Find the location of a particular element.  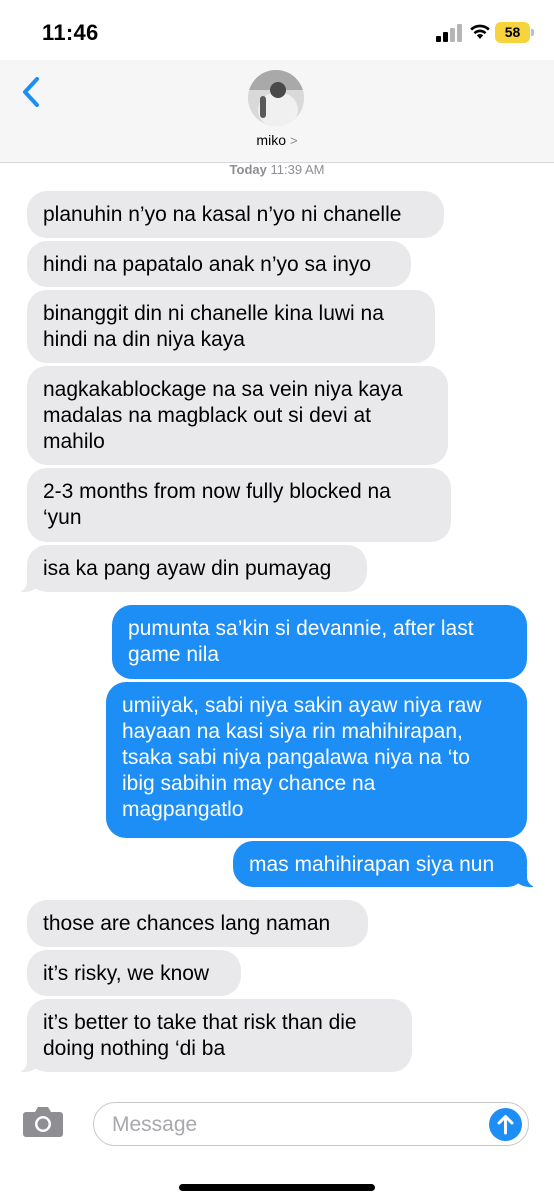

message-line: 2-3 months from now fully blocked na is located at coordinates (217, 491).